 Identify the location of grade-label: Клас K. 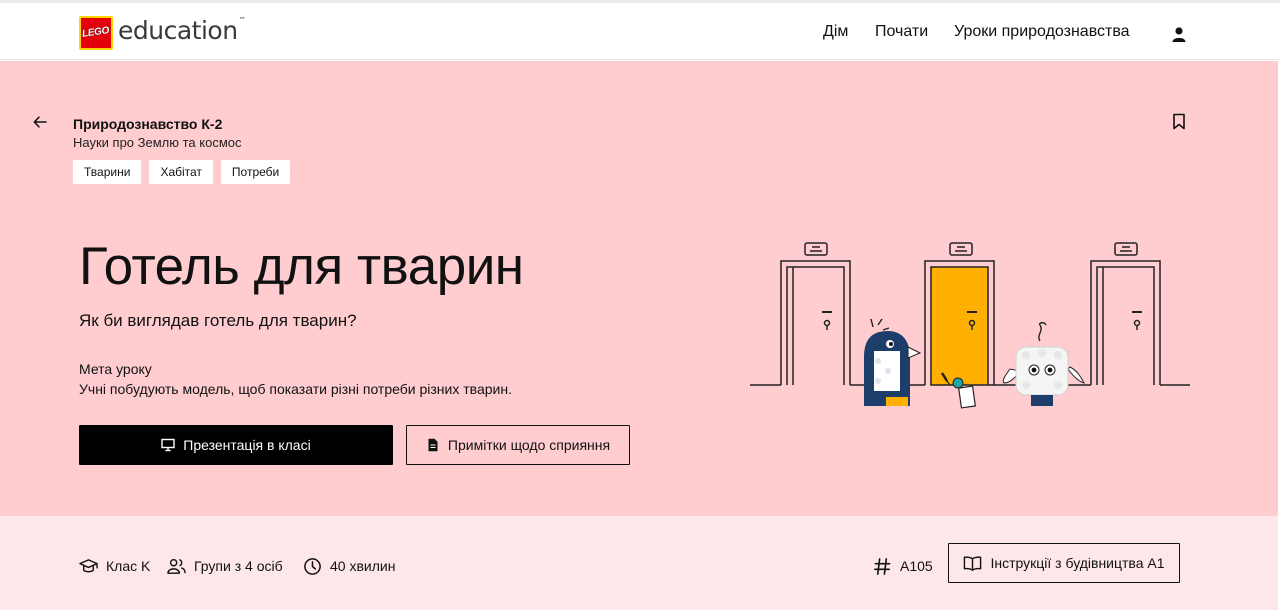
(128, 566).